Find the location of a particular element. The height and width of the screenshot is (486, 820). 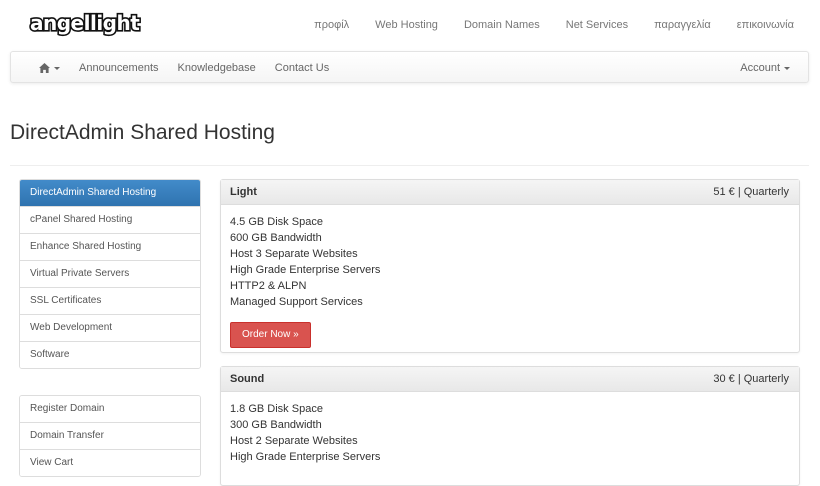

action-domain-transfer: Domain Transfer is located at coordinates (110, 435).